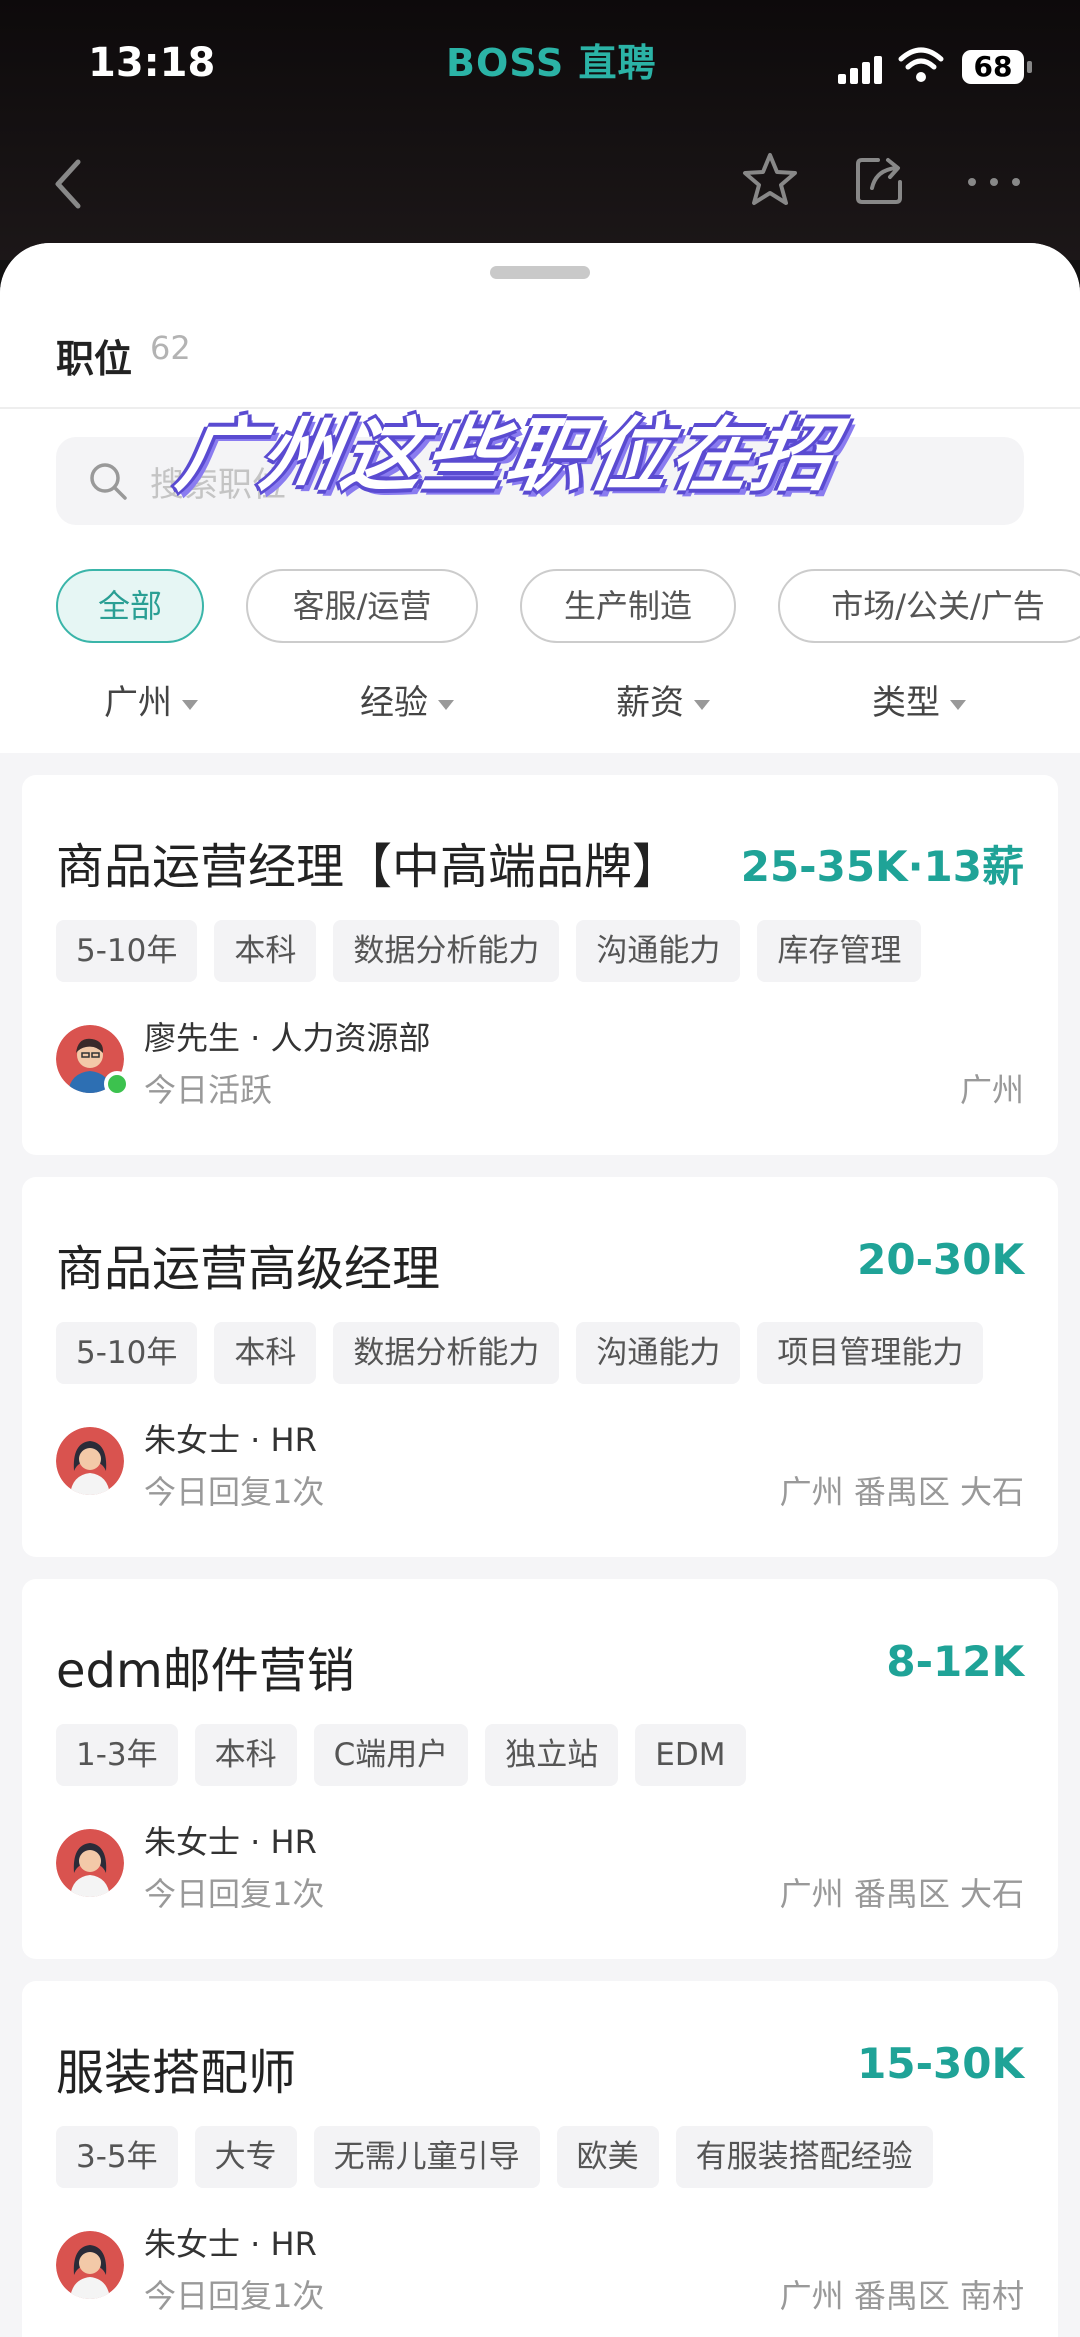  Describe the element at coordinates (138, 703) in the screenshot. I see `filter-city-label: 广州` at that location.